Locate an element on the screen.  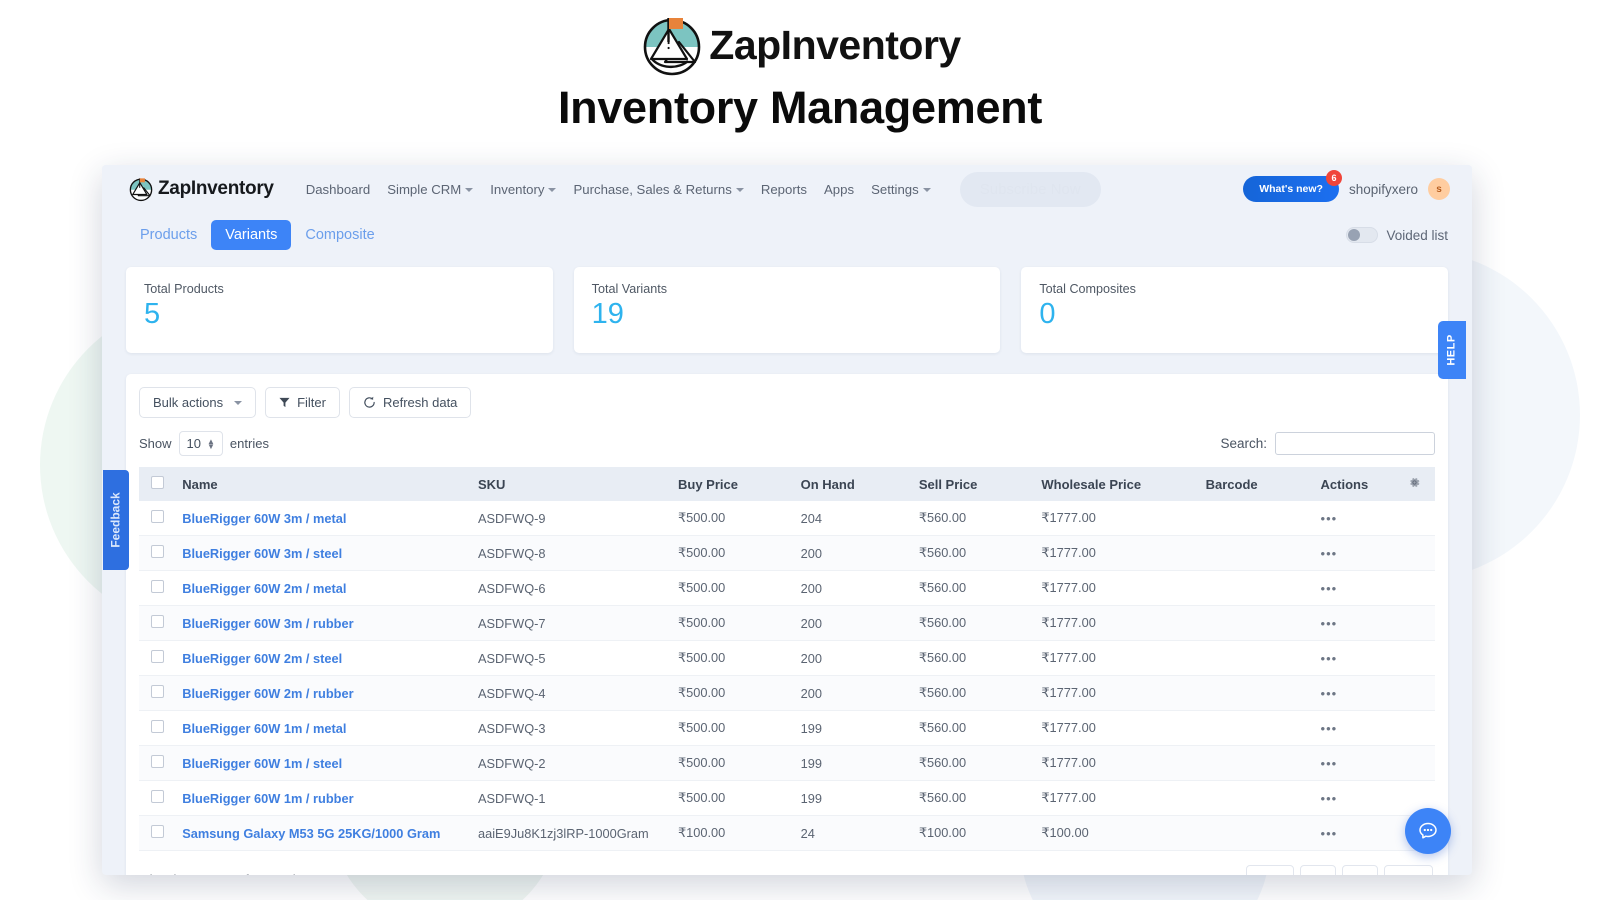
column-header-name: Name is located at coordinates (324, 484).